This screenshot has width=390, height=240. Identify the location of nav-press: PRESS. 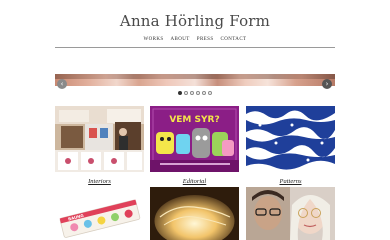
(205, 39).